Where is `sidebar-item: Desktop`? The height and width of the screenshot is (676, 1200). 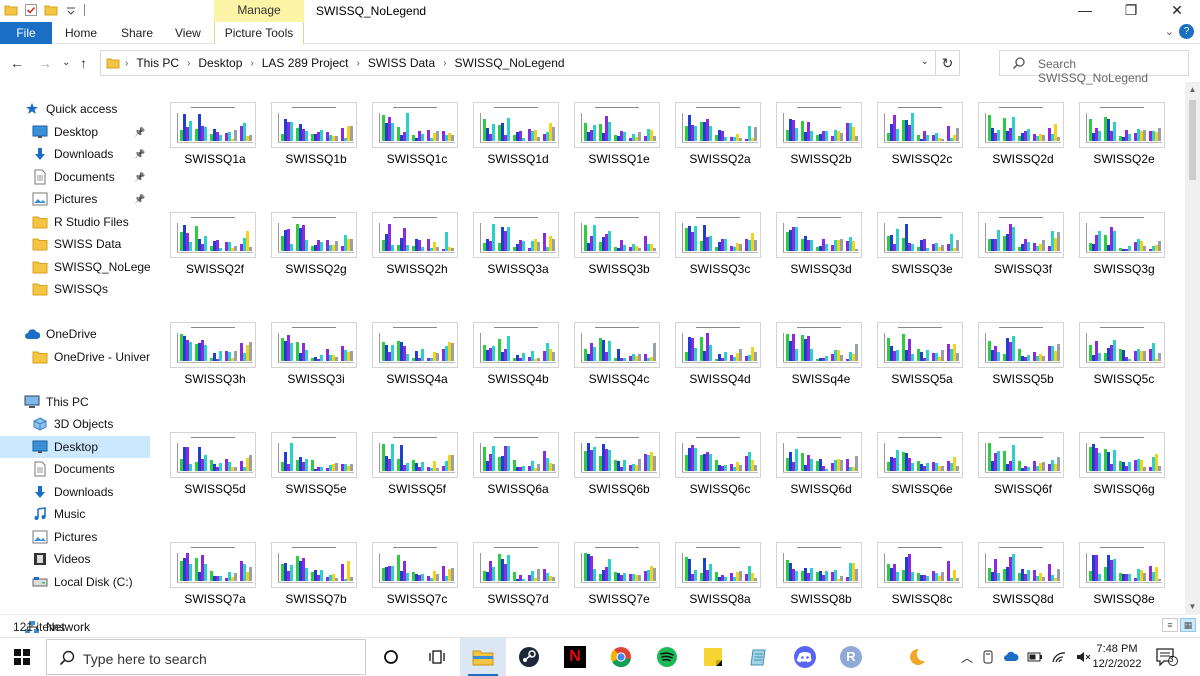 sidebar-item: Desktop is located at coordinates (75, 447).